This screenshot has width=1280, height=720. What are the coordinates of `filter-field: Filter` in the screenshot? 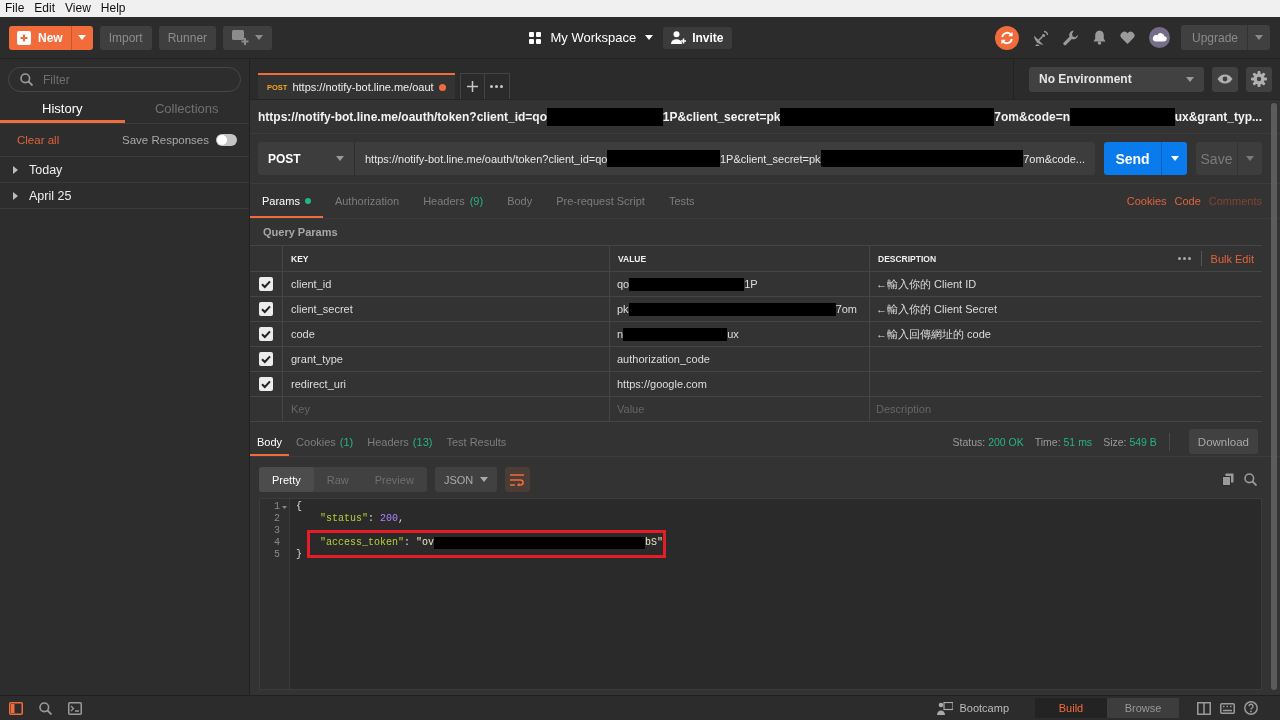 It's located at (124, 79).